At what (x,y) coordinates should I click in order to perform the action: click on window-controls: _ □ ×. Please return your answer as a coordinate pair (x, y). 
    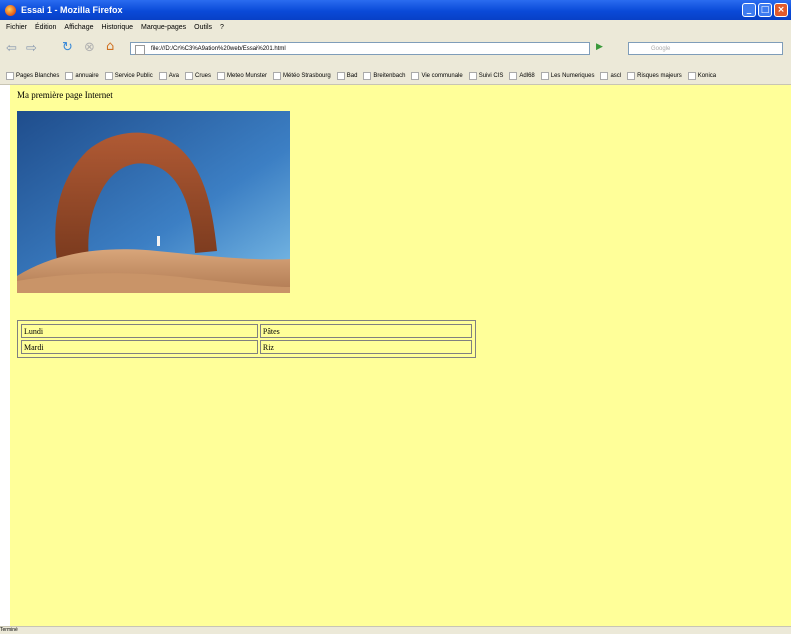
    Looking at the image, I should click on (765, 10).